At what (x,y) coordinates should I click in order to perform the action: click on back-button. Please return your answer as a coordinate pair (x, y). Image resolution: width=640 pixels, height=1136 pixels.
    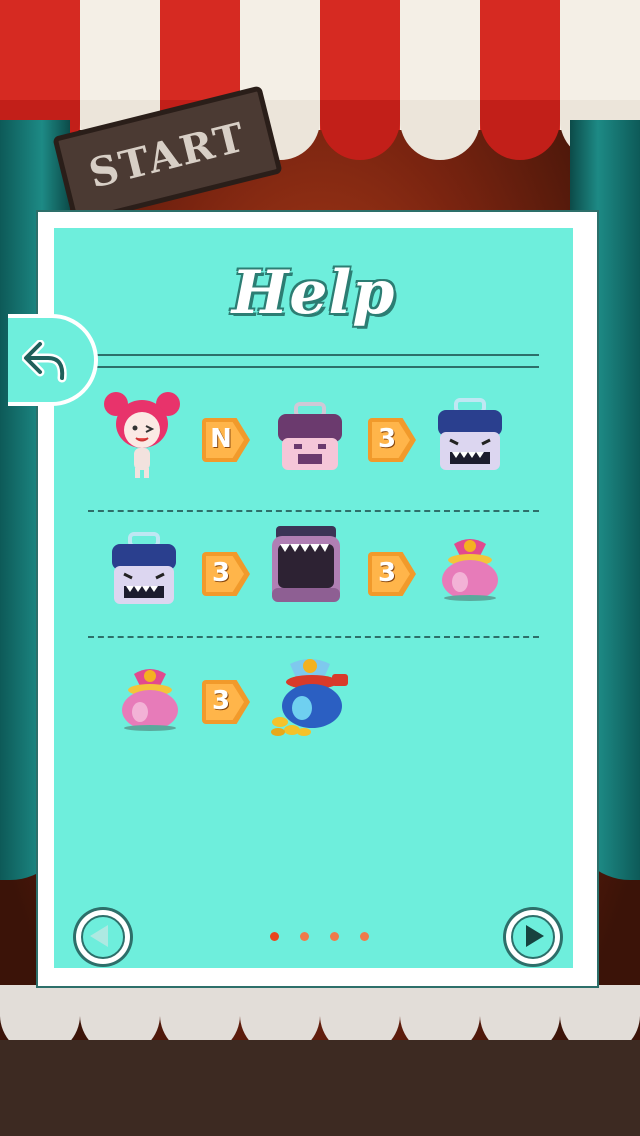
    Looking at the image, I should click on (53, 360).